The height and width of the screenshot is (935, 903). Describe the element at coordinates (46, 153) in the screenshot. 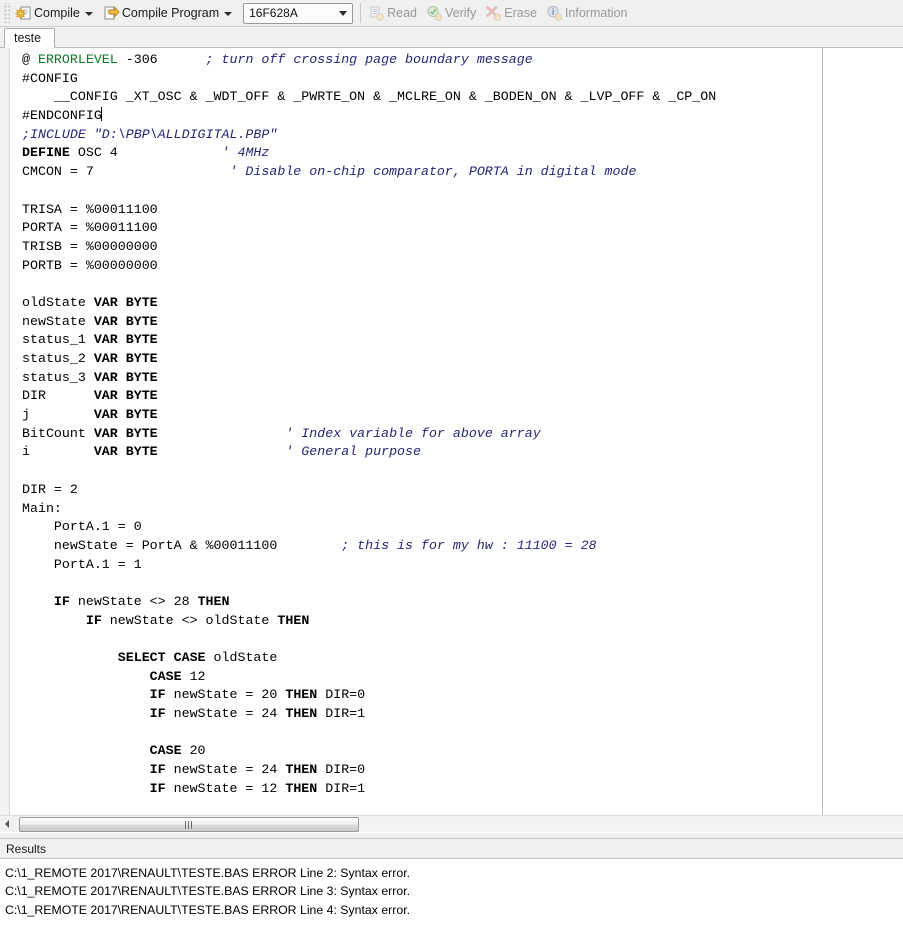

I see `code-token: DEFINE` at that location.